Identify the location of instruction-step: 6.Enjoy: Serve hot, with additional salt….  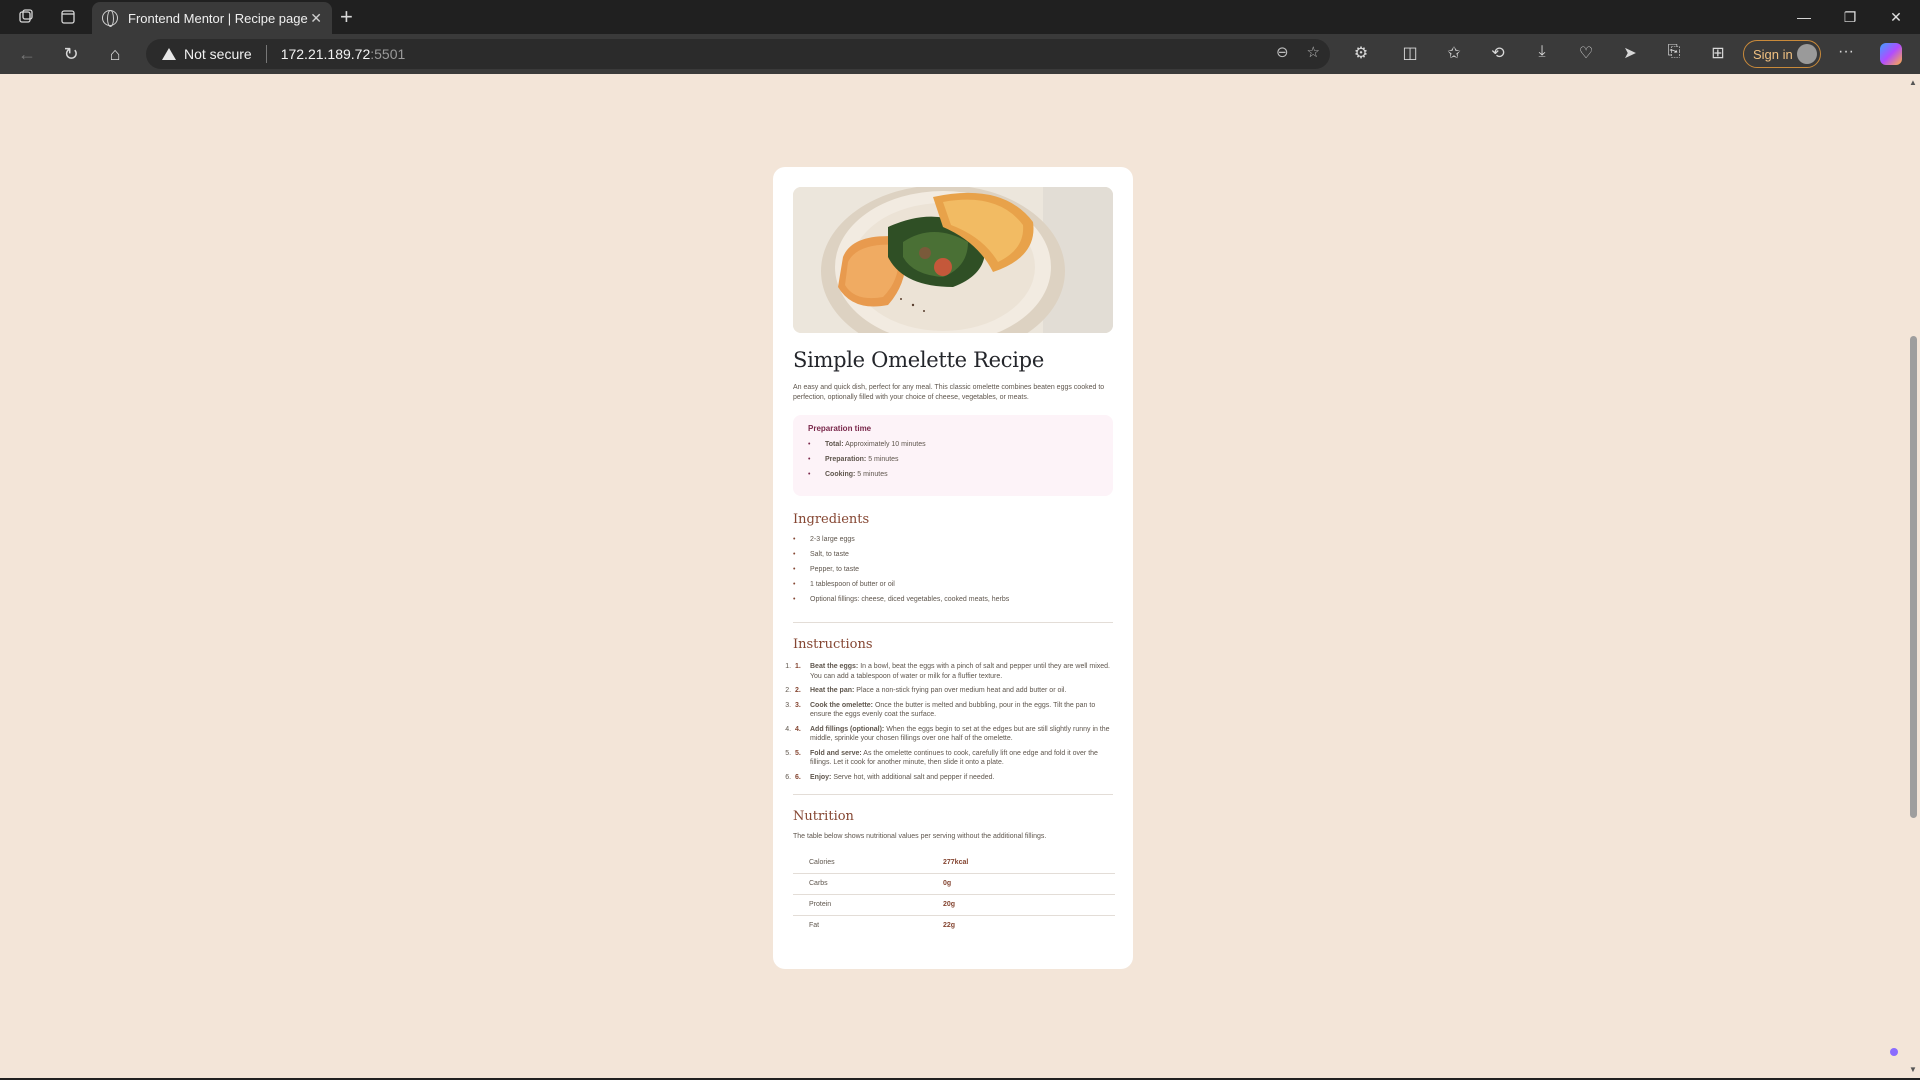
(953, 778).